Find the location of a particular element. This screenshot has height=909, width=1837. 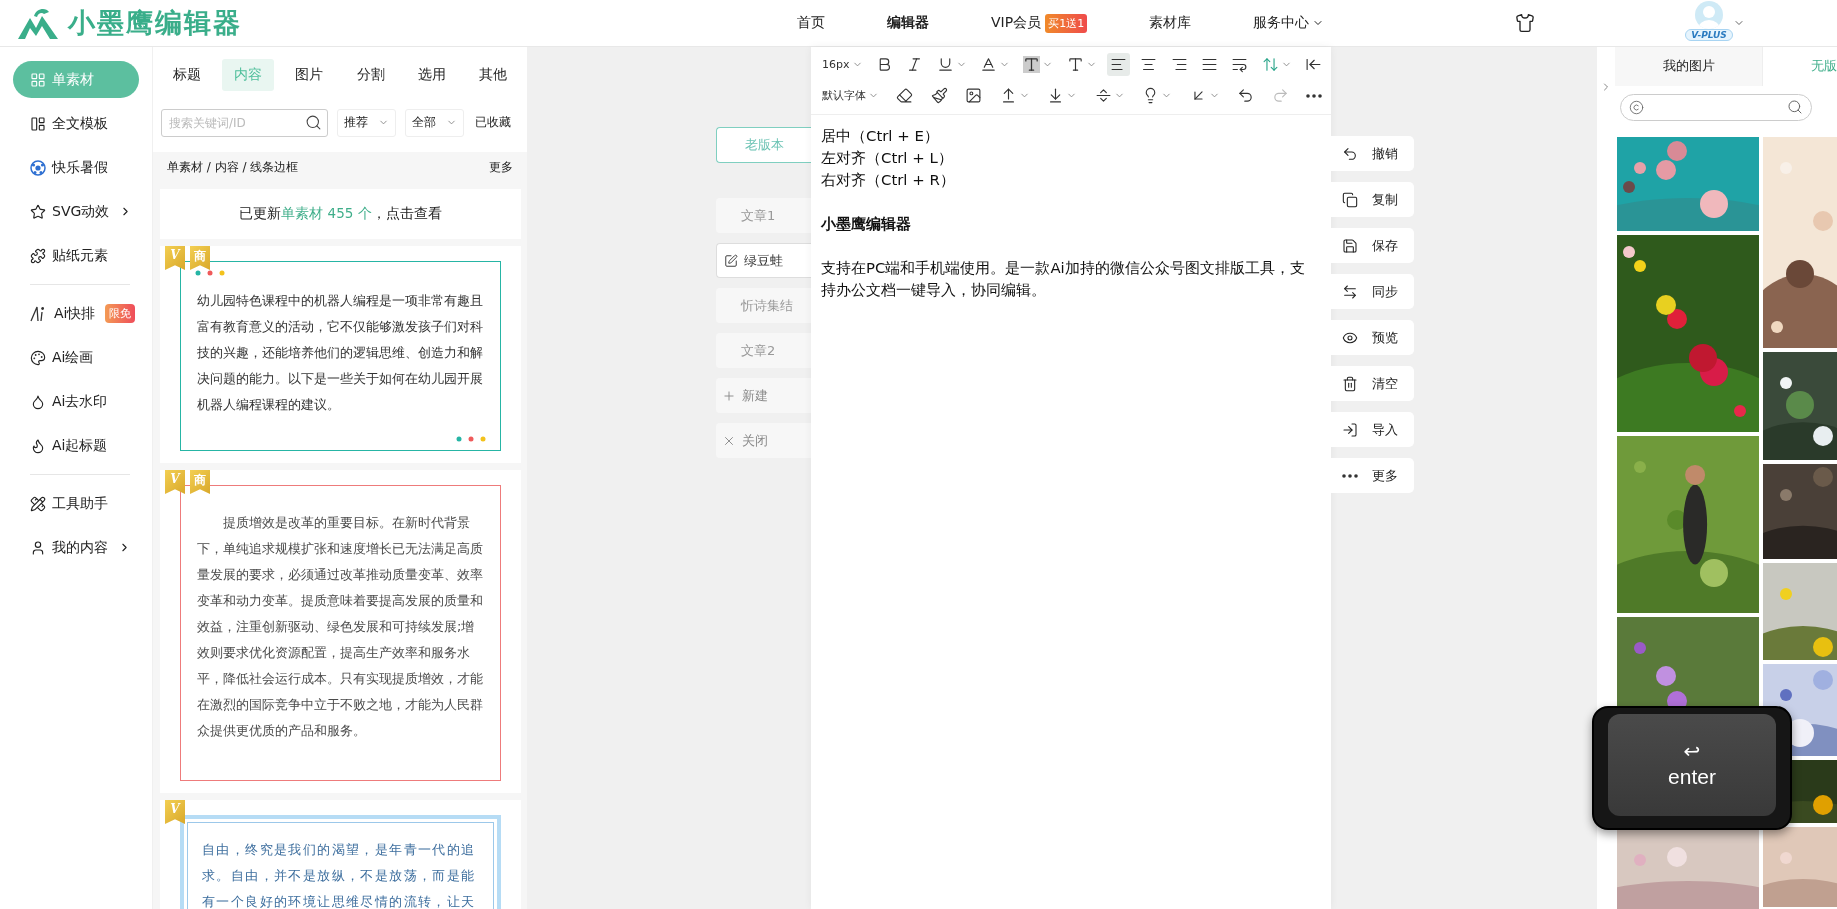

sidebar-item: Ai起标题 is located at coordinates (76, 445).